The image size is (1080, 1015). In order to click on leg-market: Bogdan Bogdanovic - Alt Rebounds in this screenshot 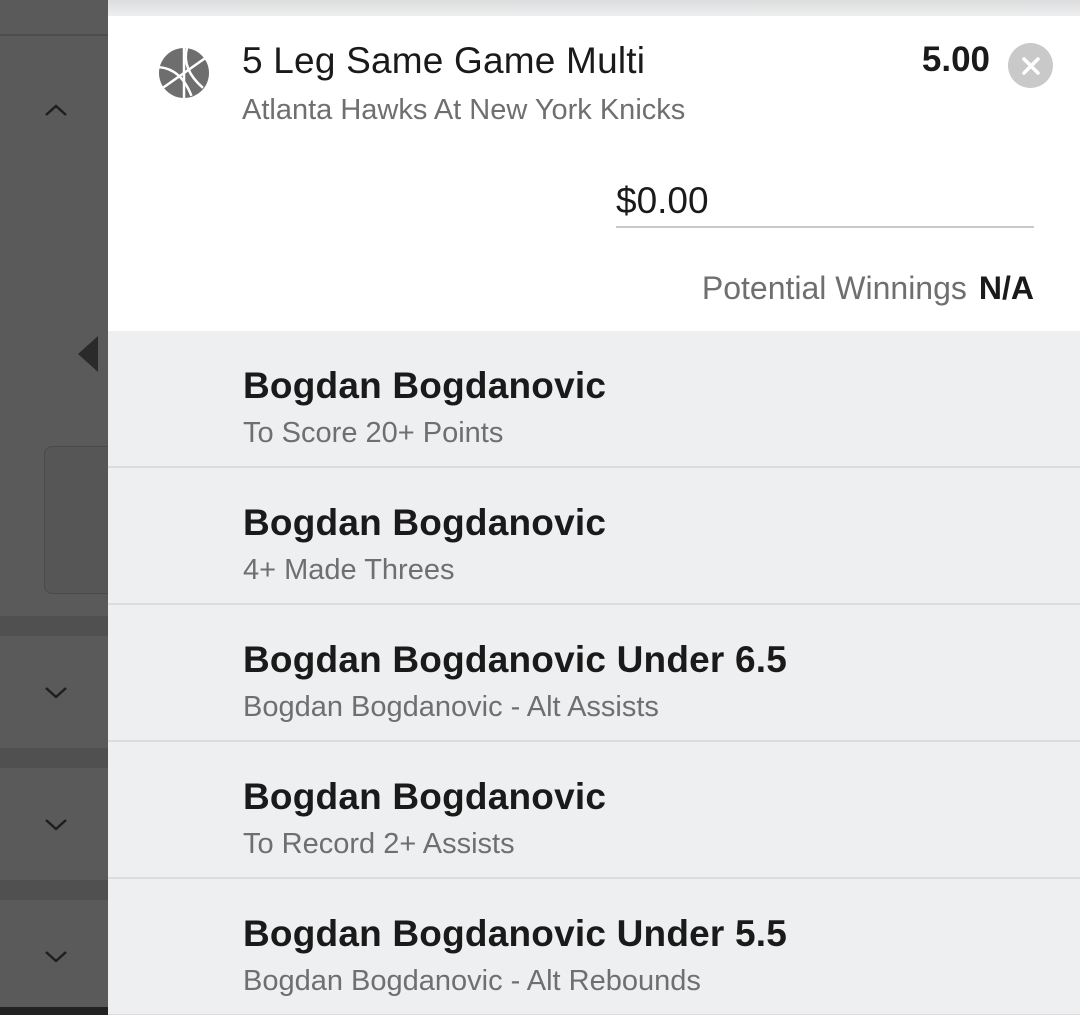, I will do `click(472, 981)`.